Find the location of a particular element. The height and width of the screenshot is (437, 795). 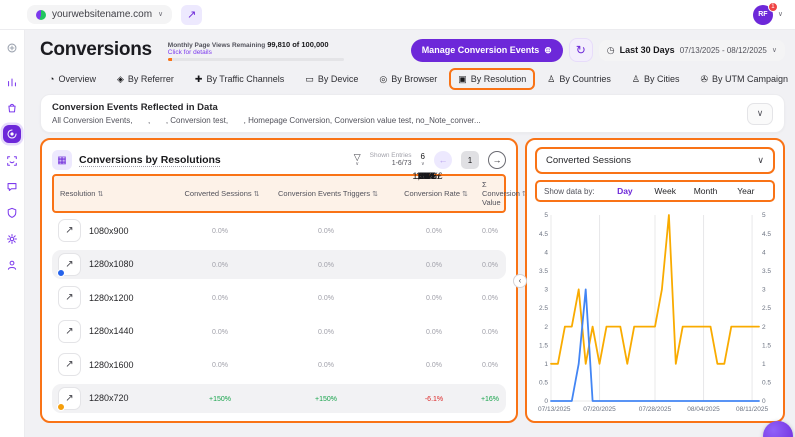

tab-by-browser: ◎ By Browser is located at coordinates (408, 79).